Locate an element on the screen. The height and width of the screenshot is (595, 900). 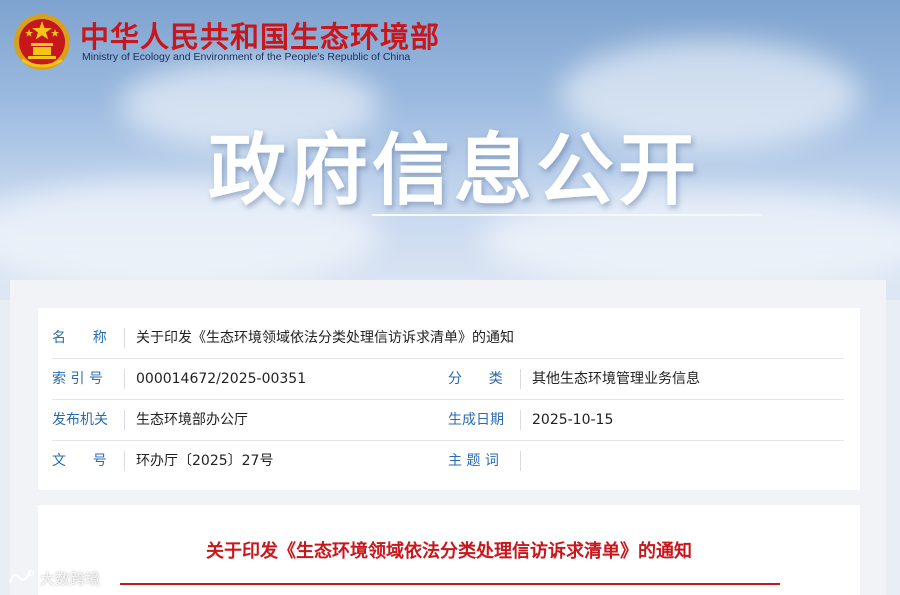
meta-row-issuer: 发布机关 生态环境部办公厅 生成日期 2025-10-15 is located at coordinates (448, 420).